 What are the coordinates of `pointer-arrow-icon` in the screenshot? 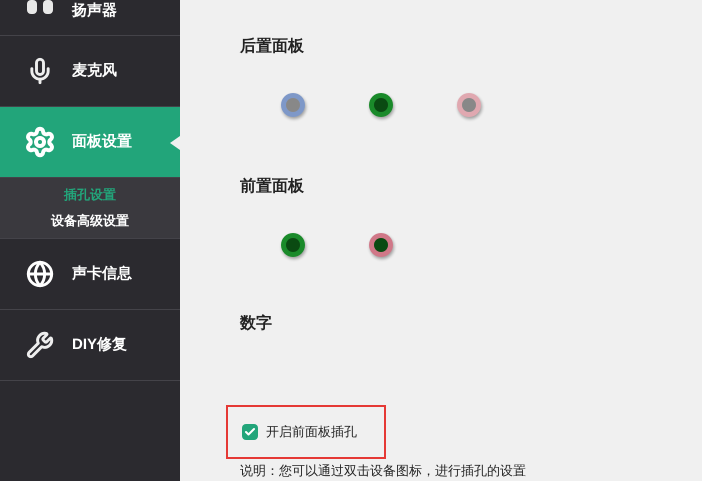 It's located at (175, 143).